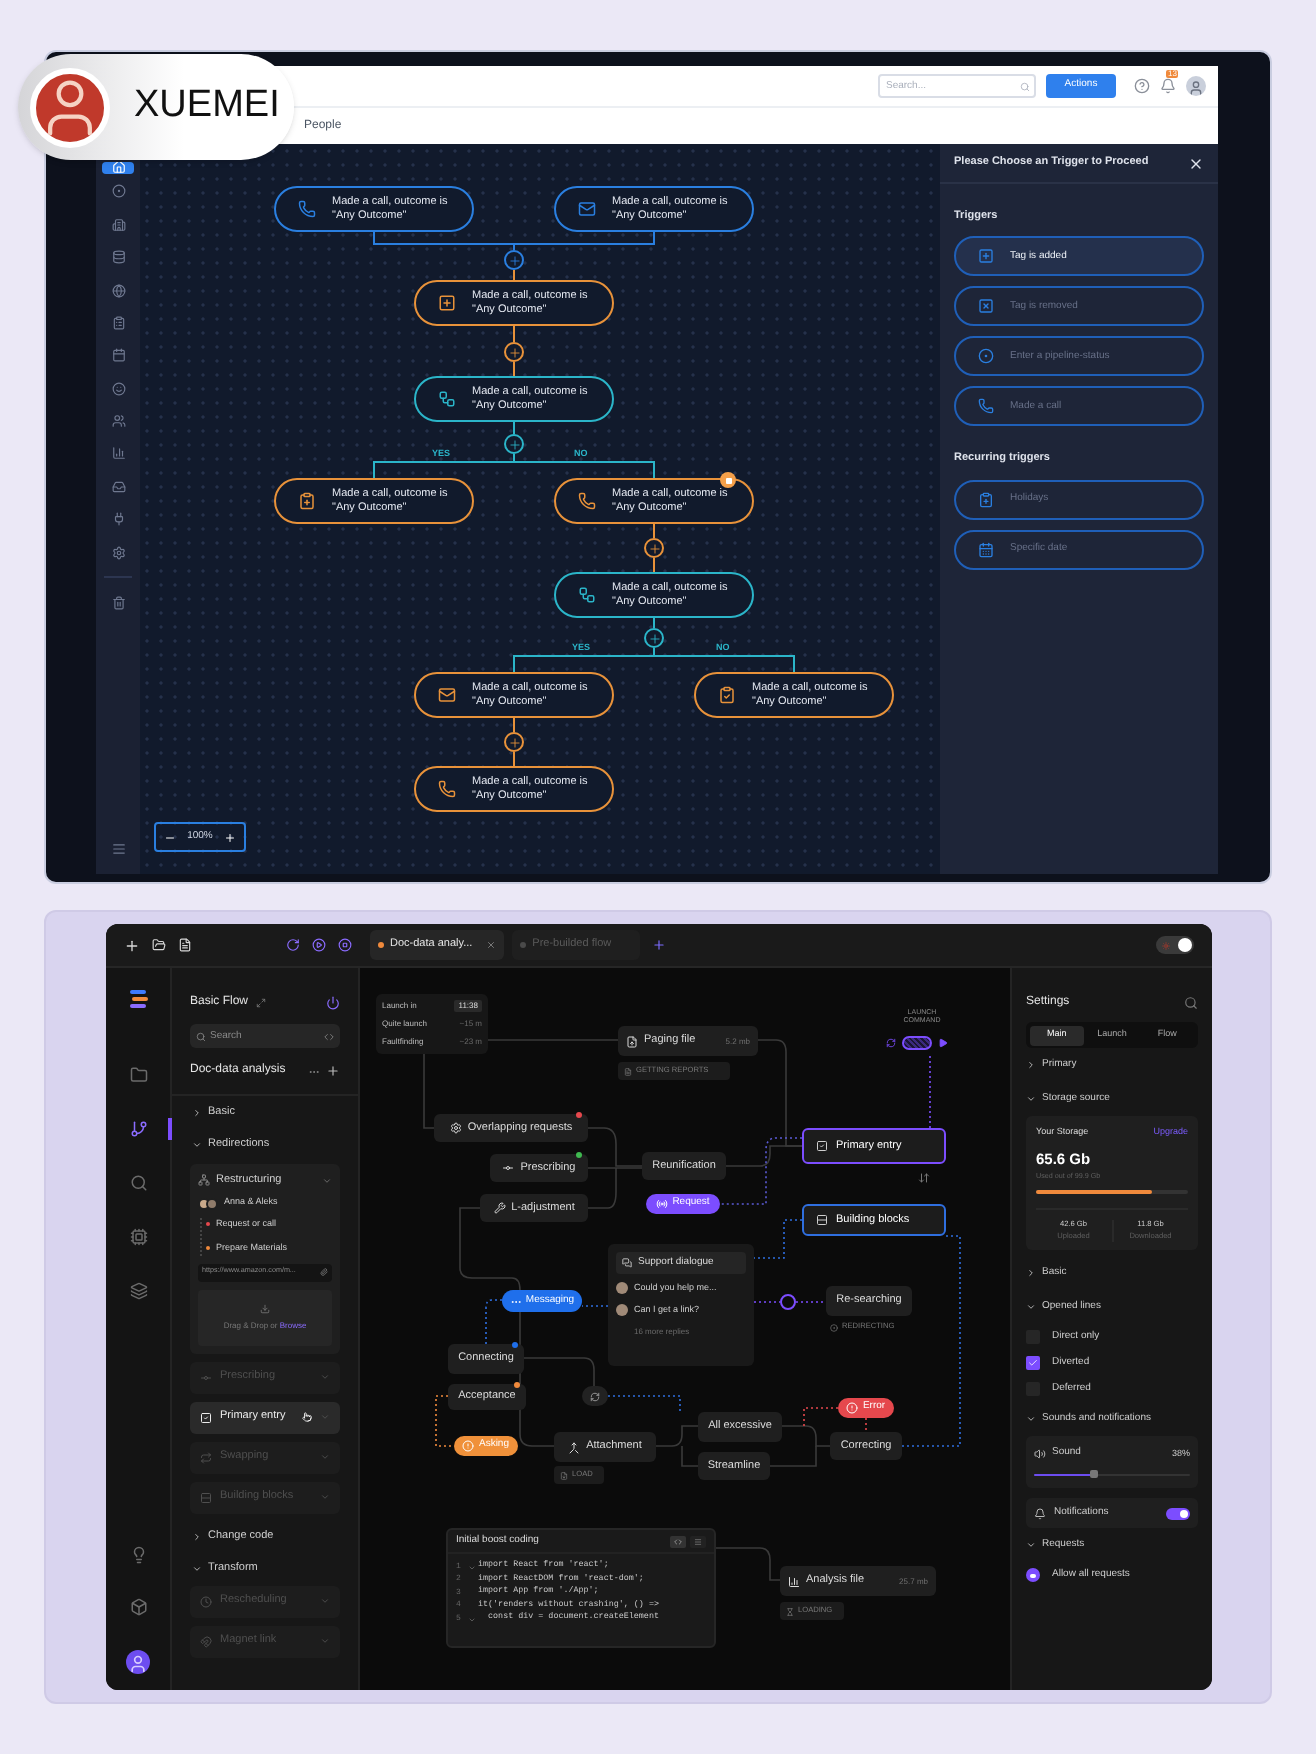  I want to click on radio-button, so click(1033, 1575).